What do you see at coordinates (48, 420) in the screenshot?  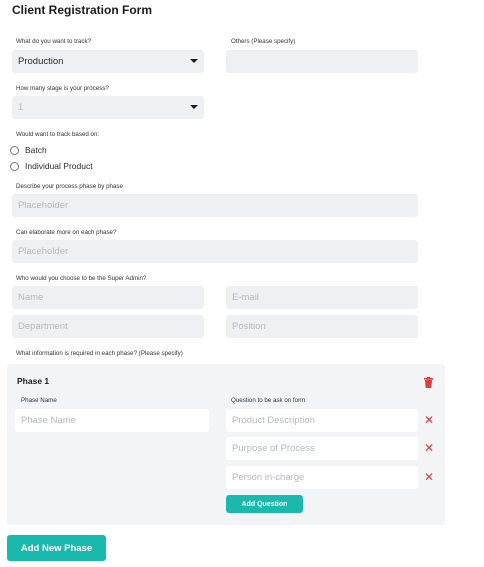 I see `phase-name-placeholder: Phase Name` at bounding box center [48, 420].